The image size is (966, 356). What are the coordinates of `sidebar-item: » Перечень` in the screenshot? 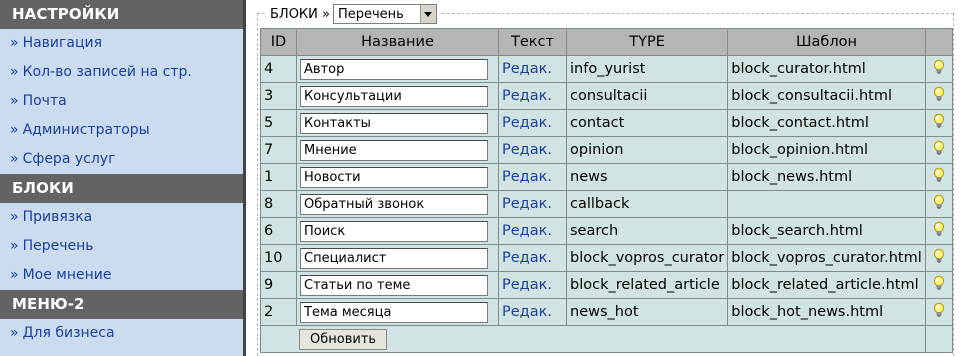 It's located at (121, 246).